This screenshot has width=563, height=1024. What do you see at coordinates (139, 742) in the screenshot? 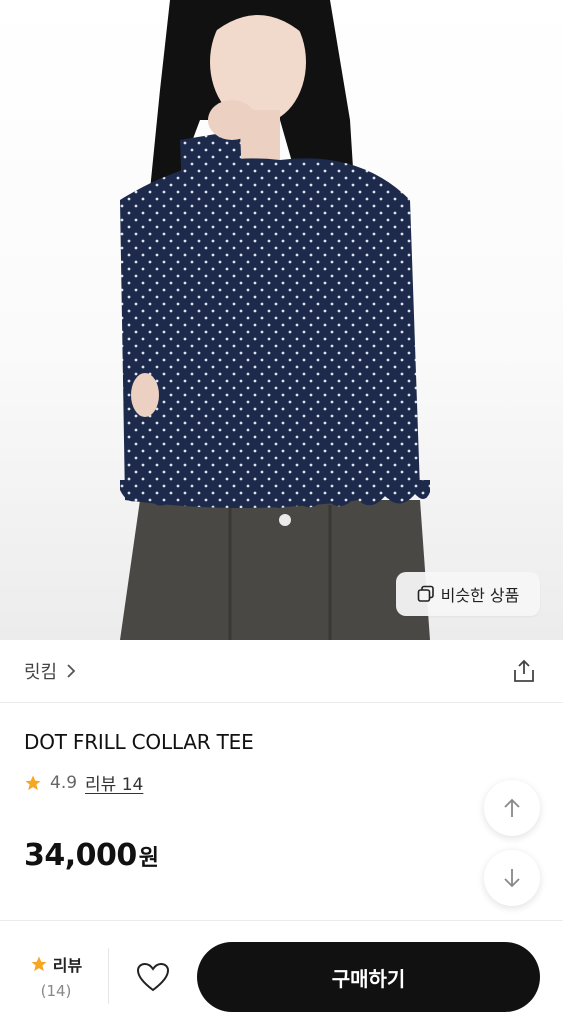
I see `product-title: DOT FRILL COLLAR TEE` at bounding box center [139, 742].